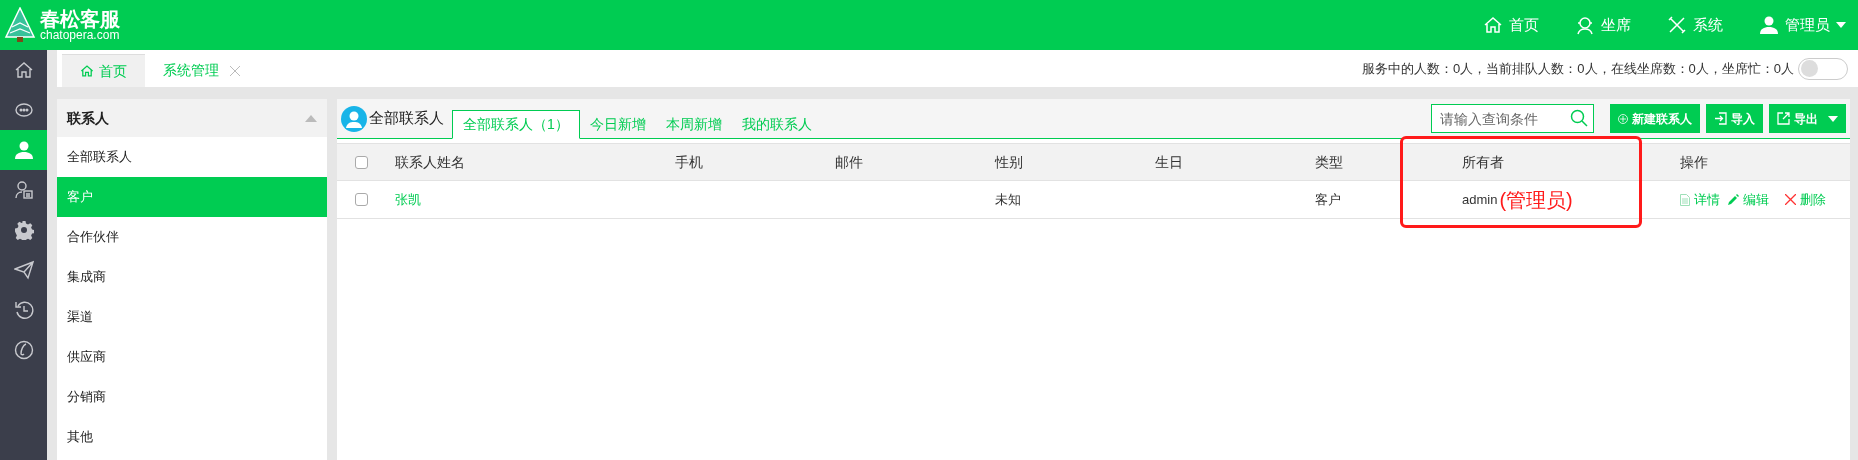 The height and width of the screenshot is (460, 1858). I want to click on filter-tab: 本周新增, so click(693, 124).